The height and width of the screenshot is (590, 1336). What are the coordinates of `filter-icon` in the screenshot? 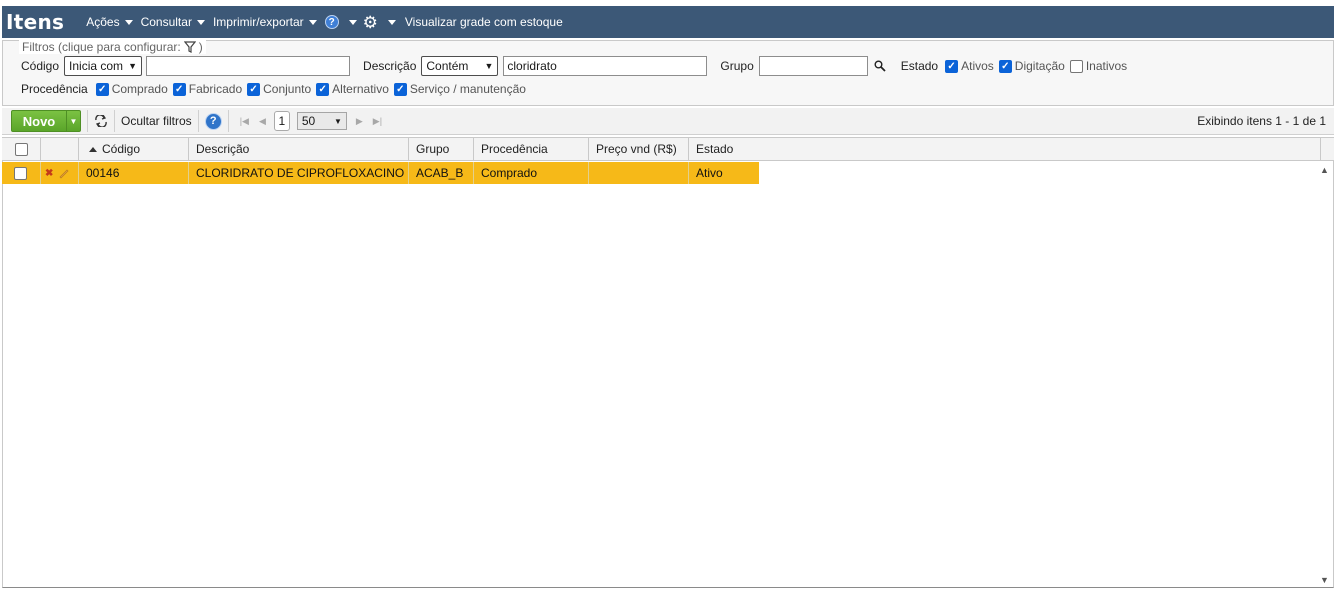 It's located at (189, 47).